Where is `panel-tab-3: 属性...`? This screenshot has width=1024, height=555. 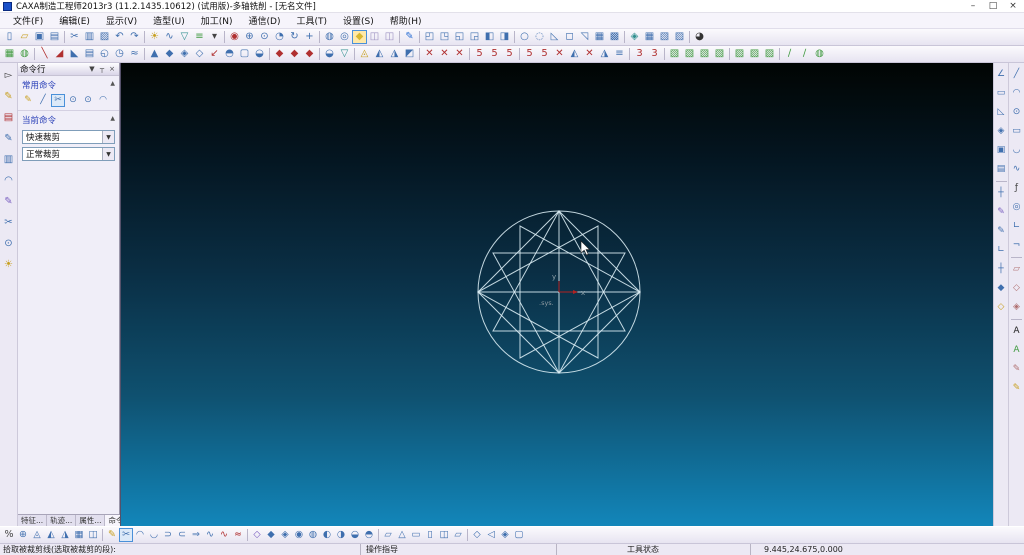
panel-tab-3: 属性... is located at coordinates (91, 520).